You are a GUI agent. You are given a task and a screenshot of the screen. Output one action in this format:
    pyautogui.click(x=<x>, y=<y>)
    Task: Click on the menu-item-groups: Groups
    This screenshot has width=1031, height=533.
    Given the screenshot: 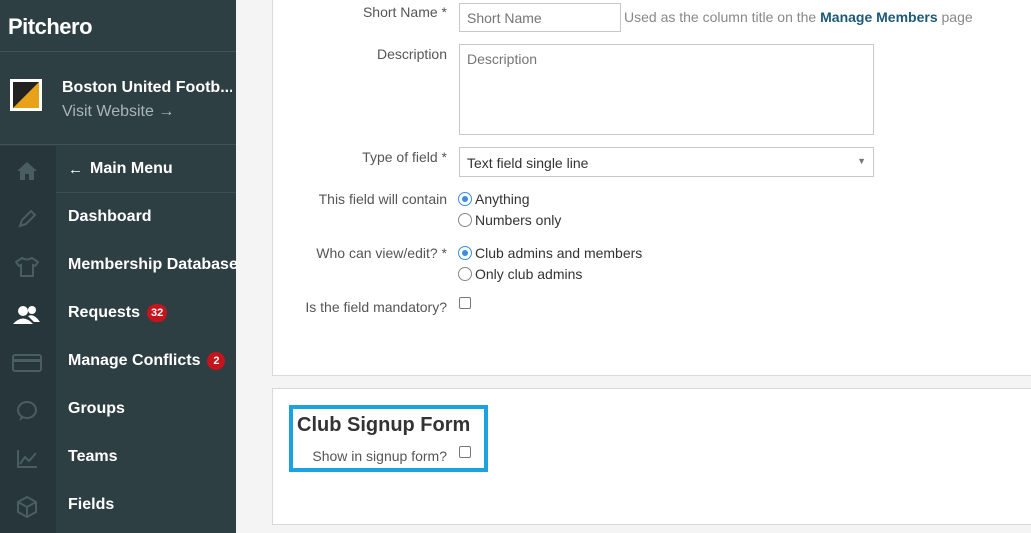 What is the action you would take?
    pyautogui.click(x=96, y=409)
    